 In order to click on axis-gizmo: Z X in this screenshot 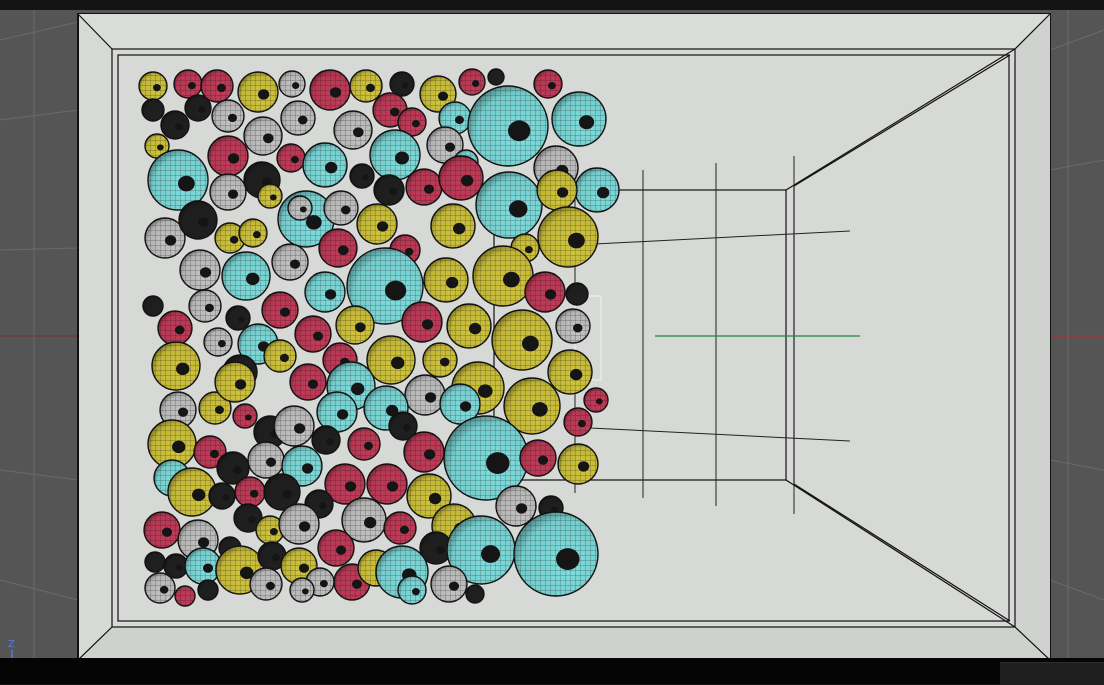, I will do `click(22, 649)`.